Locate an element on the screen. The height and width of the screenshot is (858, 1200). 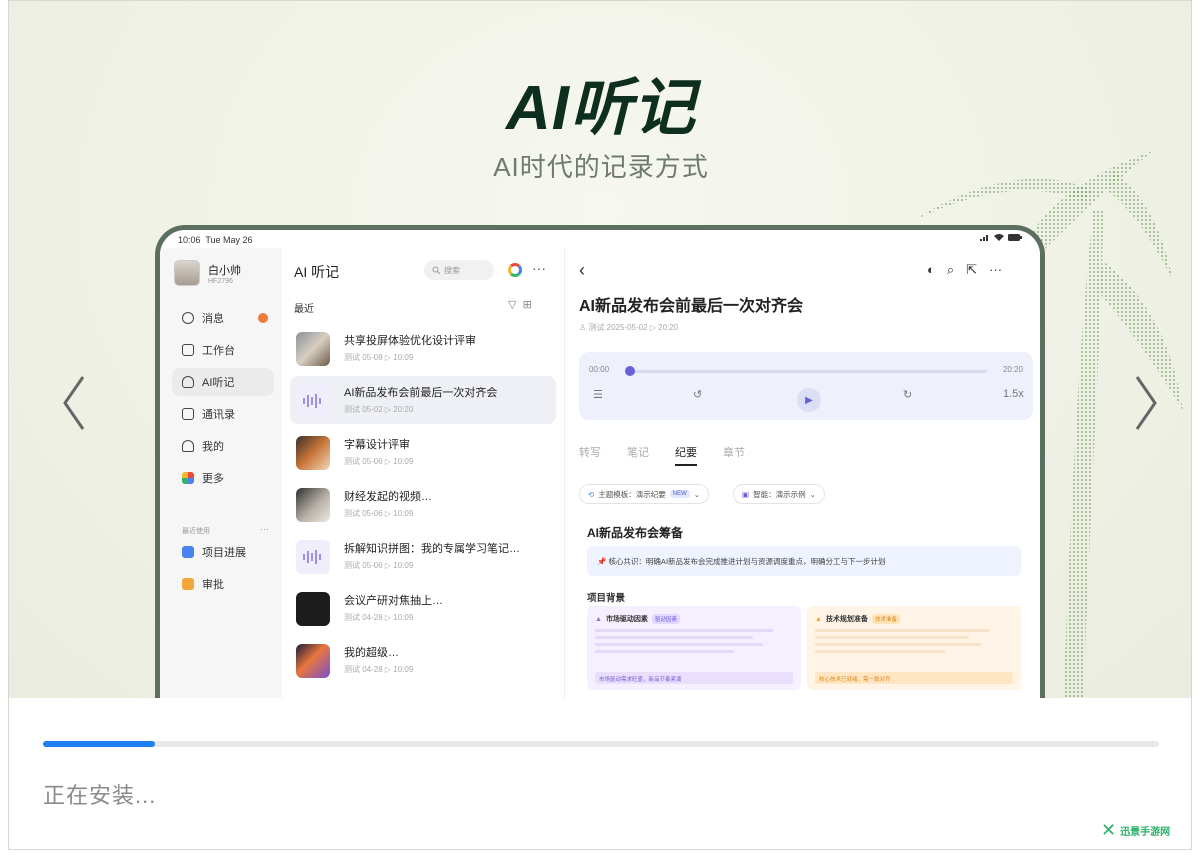
smart-selector: ▣ 智能：演示示例 ⌄ is located at coordinates (779, 494).